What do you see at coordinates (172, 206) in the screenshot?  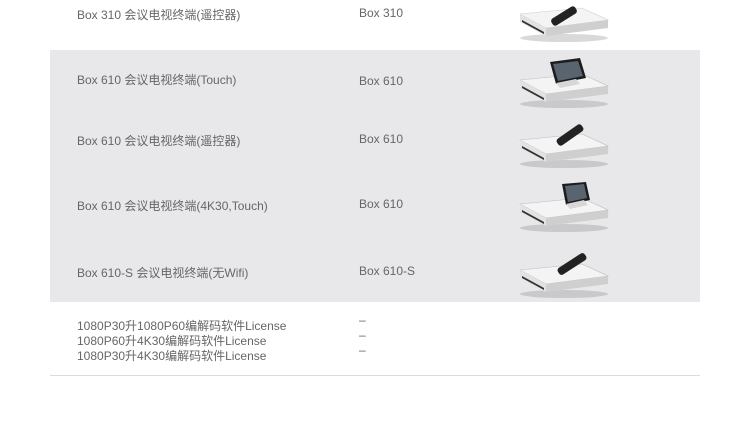 I see `product-name: Box 610 会议电视终端(4K30,Touch)` at bounding box center [172, 206].